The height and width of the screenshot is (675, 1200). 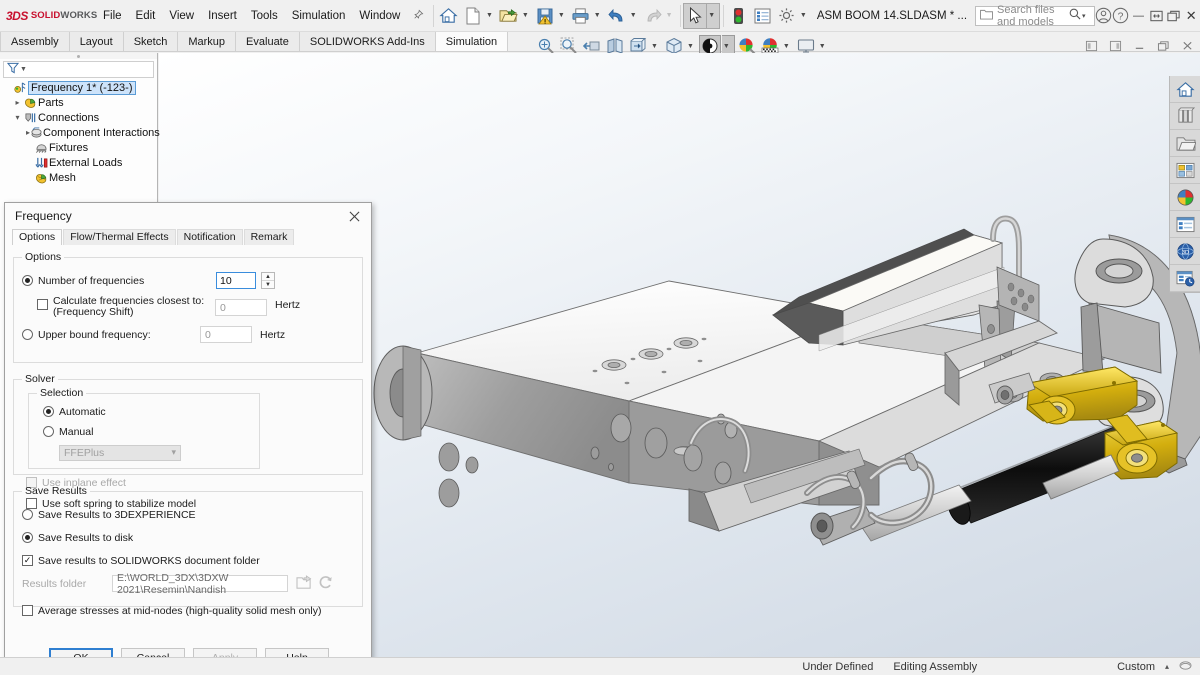 I want to click on new-document-caret-icon: ▼, so click(x=491, y=15).